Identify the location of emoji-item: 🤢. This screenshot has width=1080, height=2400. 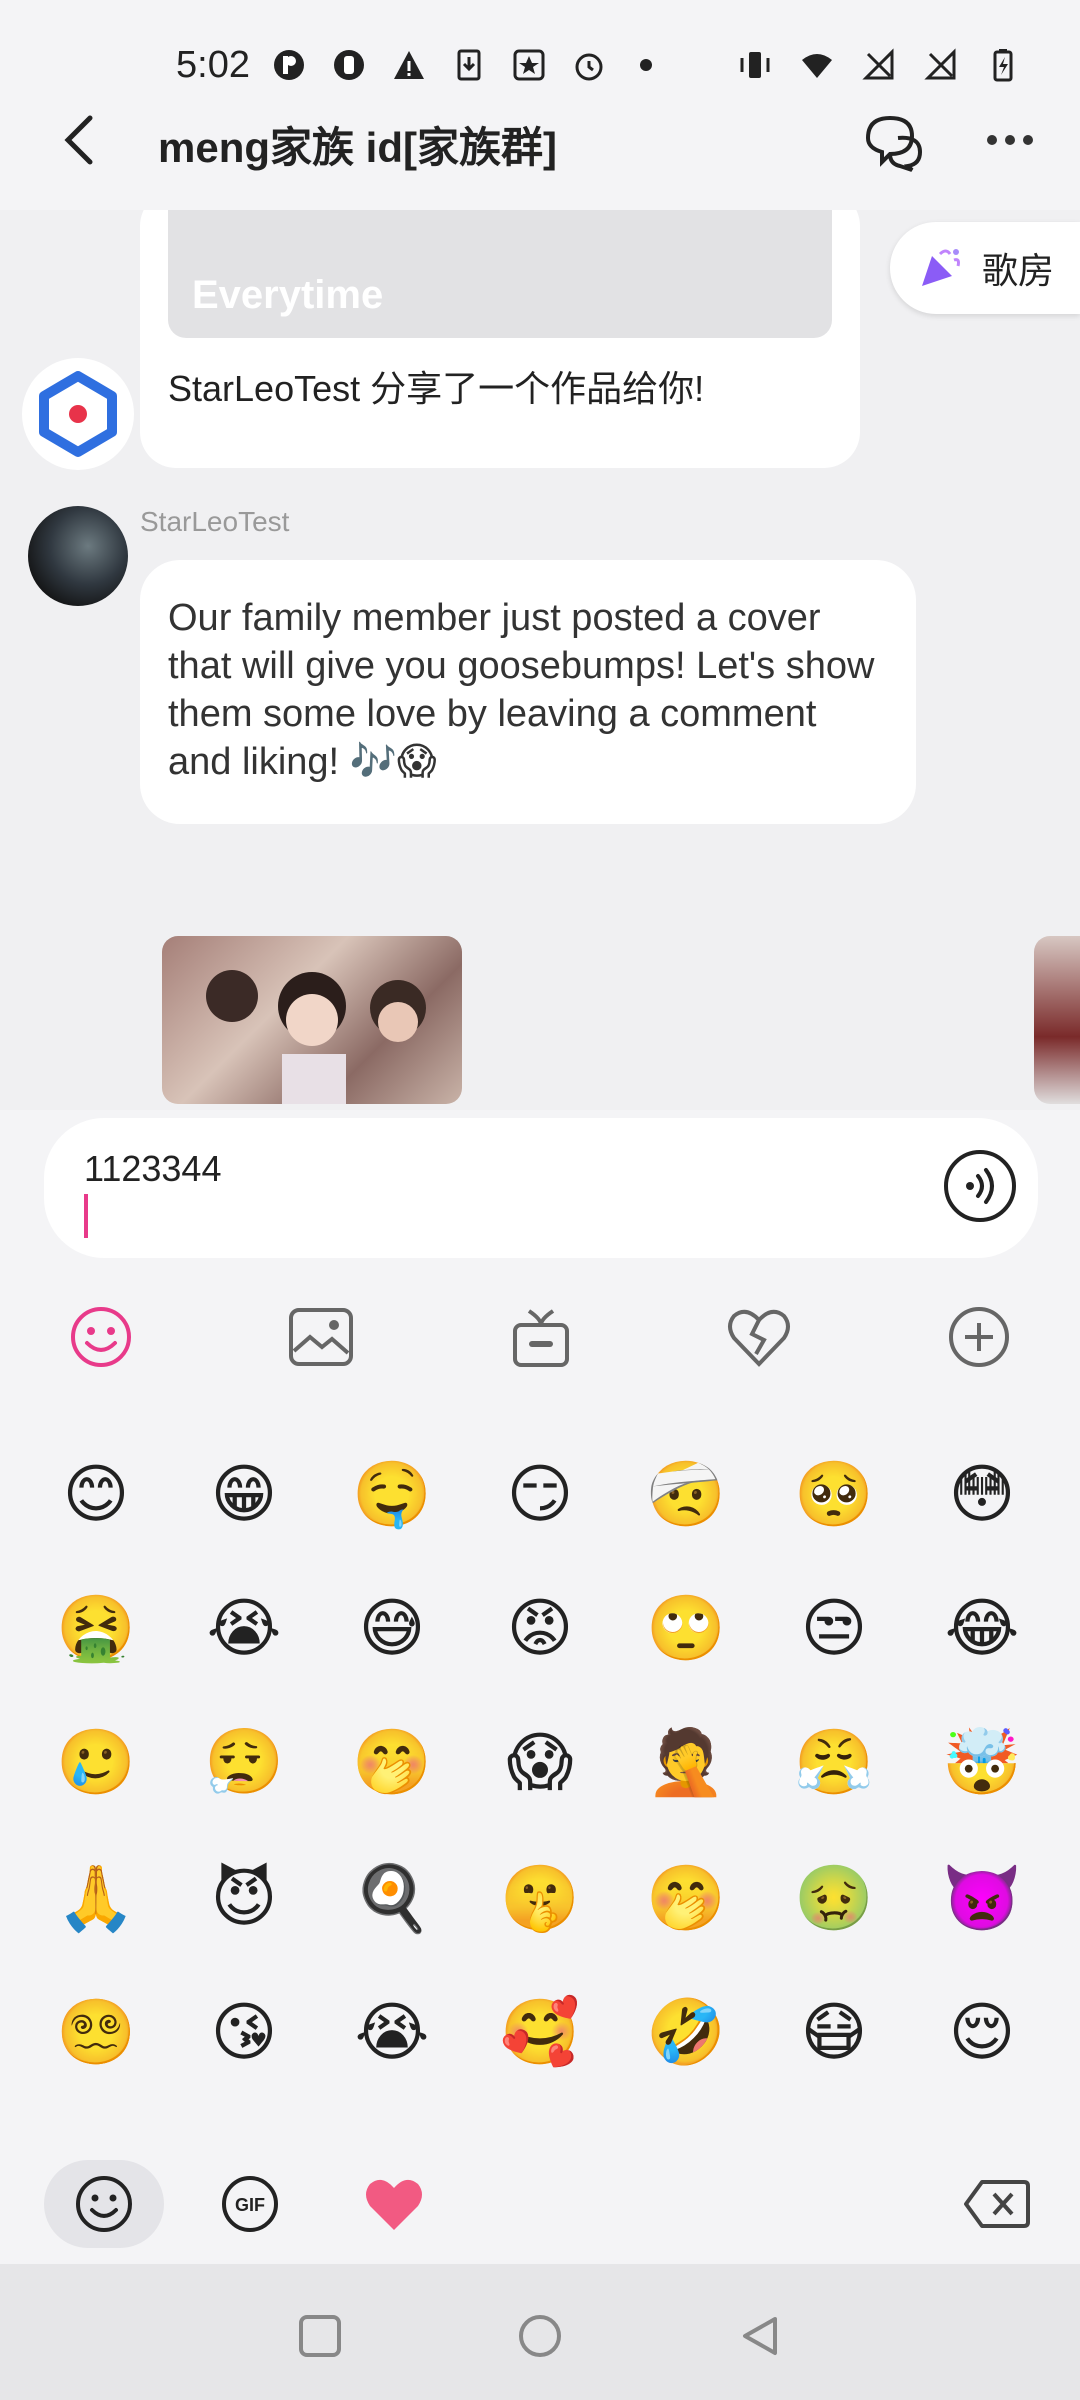
(834, 1898).